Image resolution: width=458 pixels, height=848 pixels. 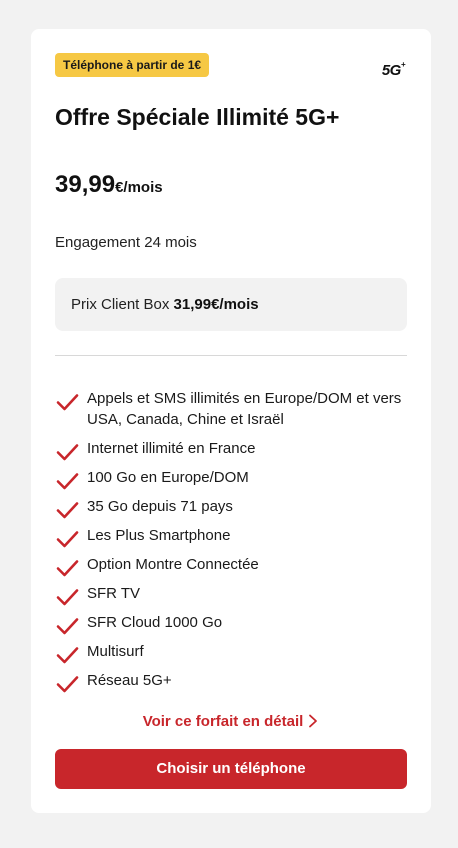 What do you see at coordinates (159, 535) in the screenshot?
I see `feature-label: Les Plus Smartphone` at bounding box center [159, 535].